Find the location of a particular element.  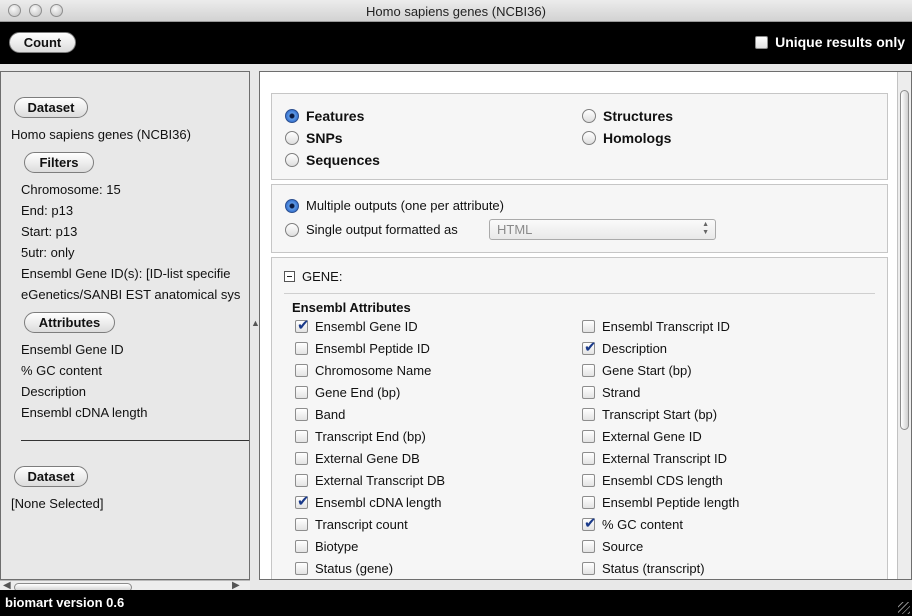

attribute-option: Ensembl Peptide ID is located at coordinates (362, 348).